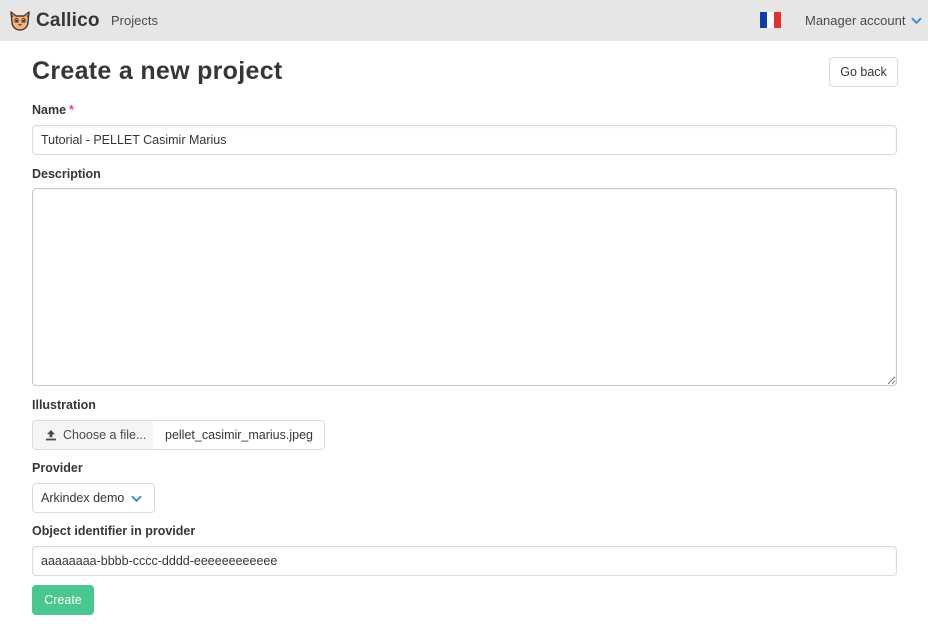 Image resolution: width=928 pixels, height=624 pixels. Describe the element at coordinates (114, 531) in the screenshot. I see `object-id-label: Object identifier in provider` at that location.